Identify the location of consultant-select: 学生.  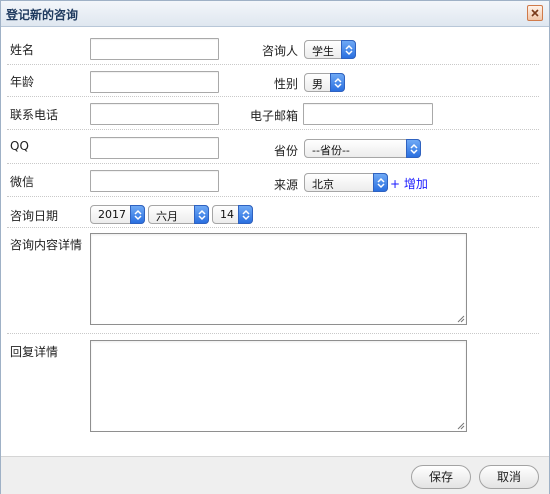
(330, 49).